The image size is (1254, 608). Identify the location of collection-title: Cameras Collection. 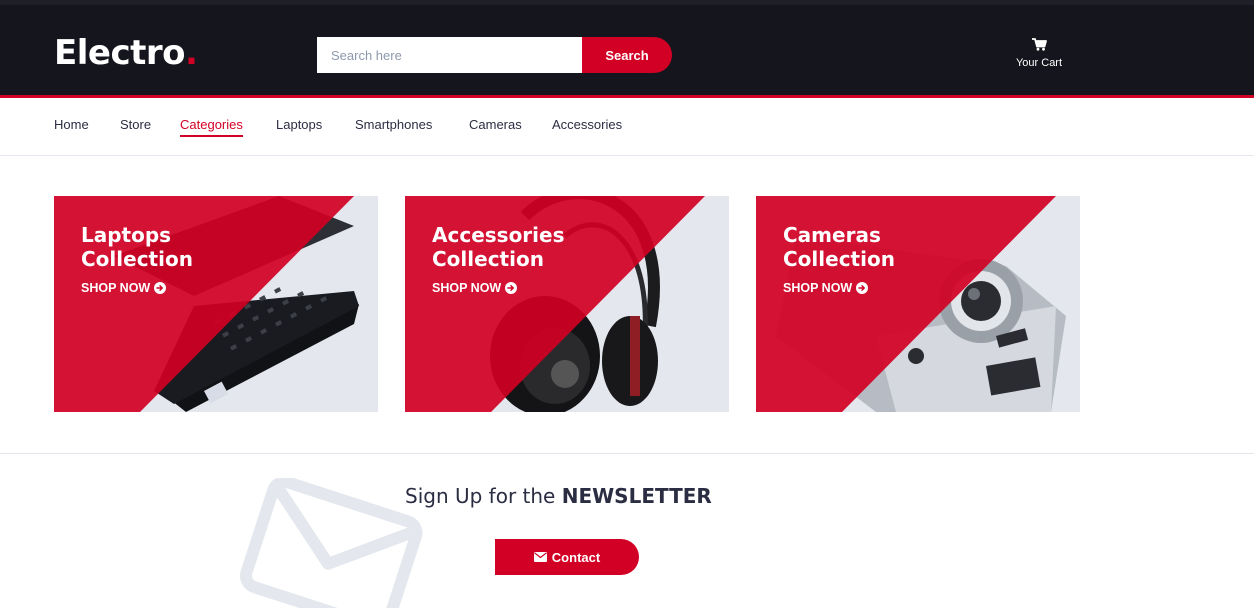
(839, 247).